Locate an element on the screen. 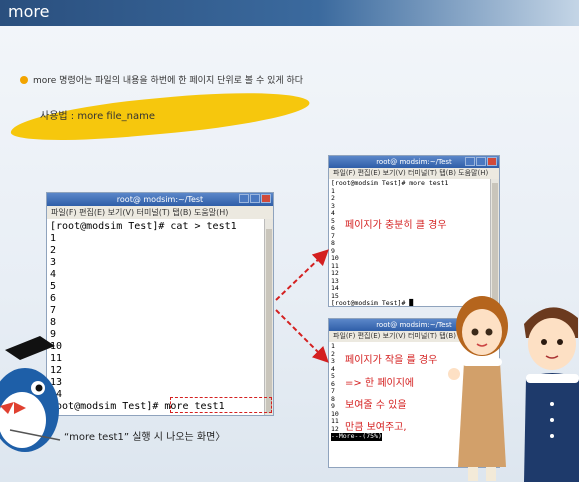 The height and width of the screenshot is (482, 579). figure-caption: “more test1” 실행 시 나오는 화면〉 is located at coordinates (145, 437).